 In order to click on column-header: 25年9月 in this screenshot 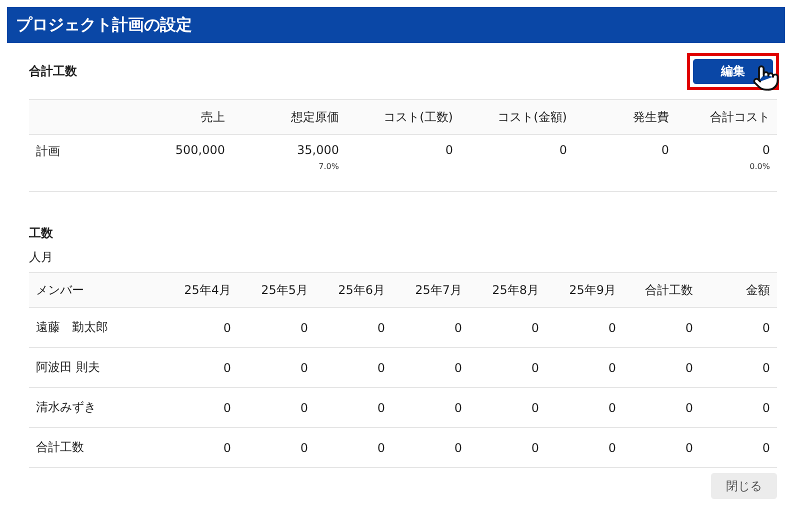, I will do `click(584, 290)`.